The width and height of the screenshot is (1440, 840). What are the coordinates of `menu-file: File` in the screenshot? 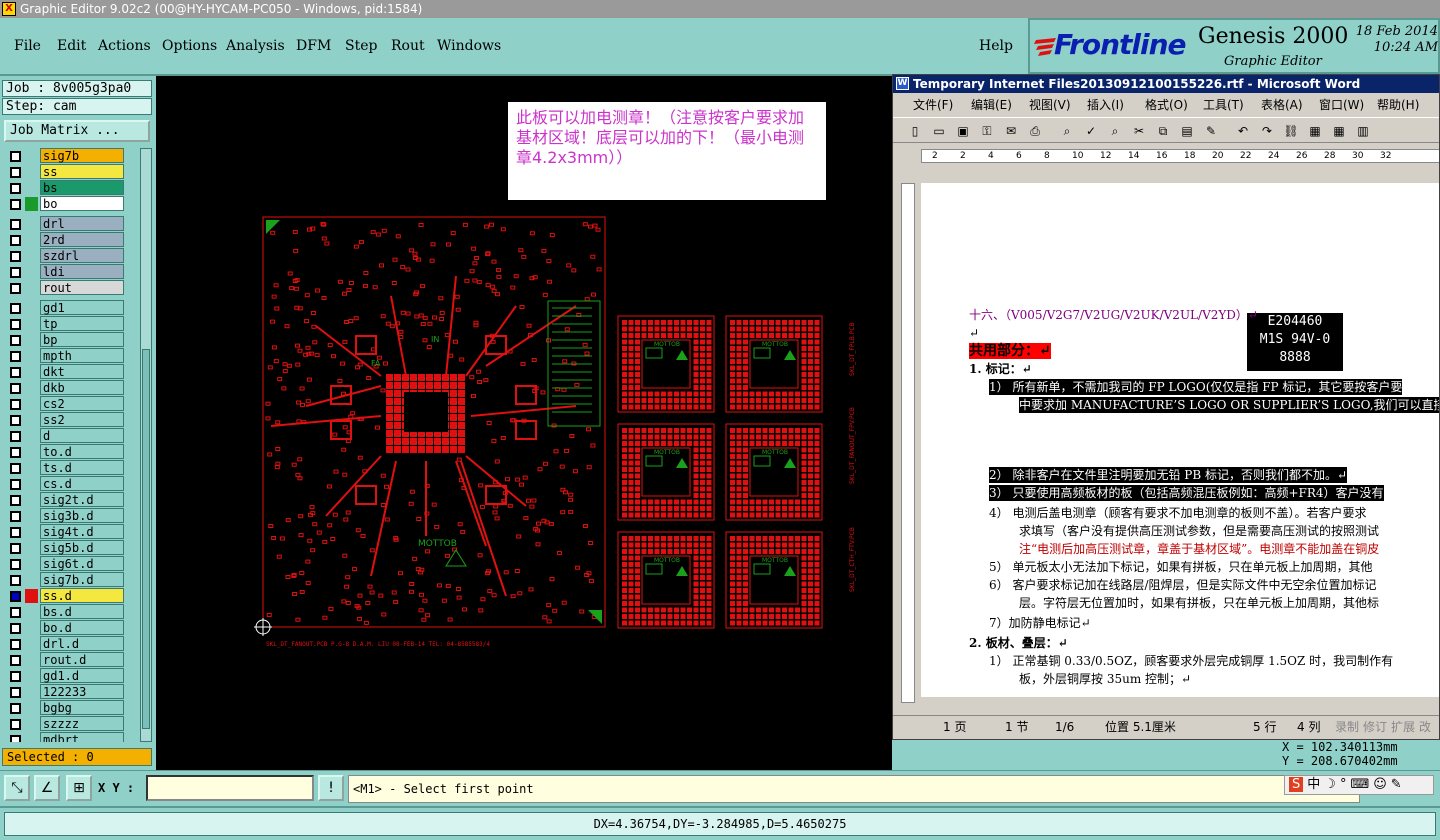 It's located at (27, 46).